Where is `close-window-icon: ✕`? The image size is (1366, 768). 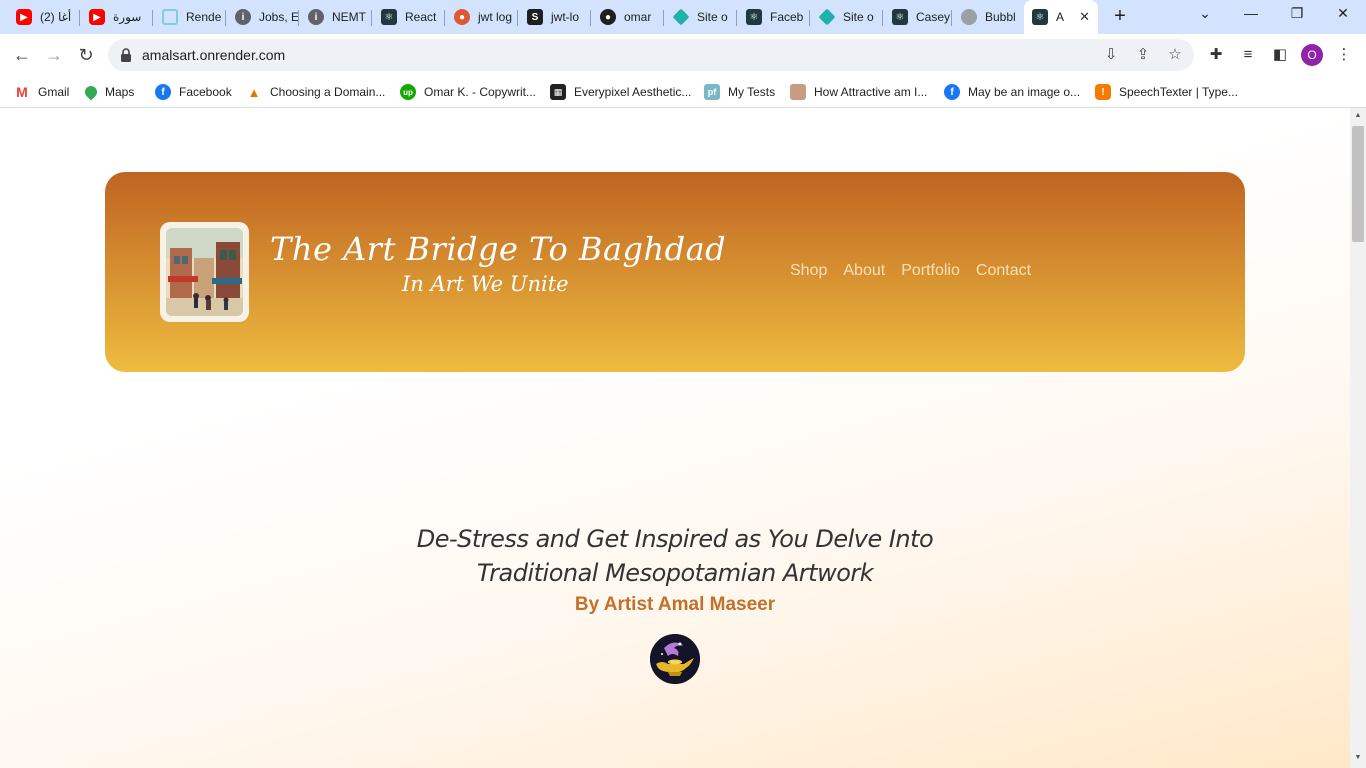 close-window-icon: ✕ is located at coordinates (1343, 13).